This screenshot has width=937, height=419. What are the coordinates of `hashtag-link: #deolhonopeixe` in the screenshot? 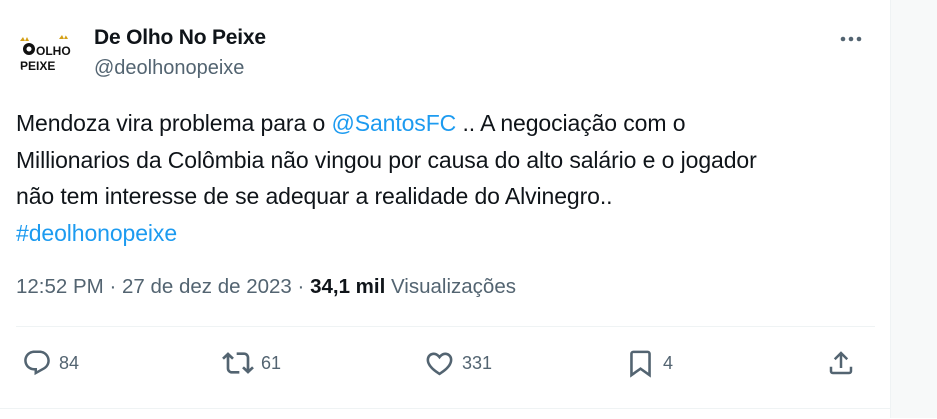 It's located at (96, 233).